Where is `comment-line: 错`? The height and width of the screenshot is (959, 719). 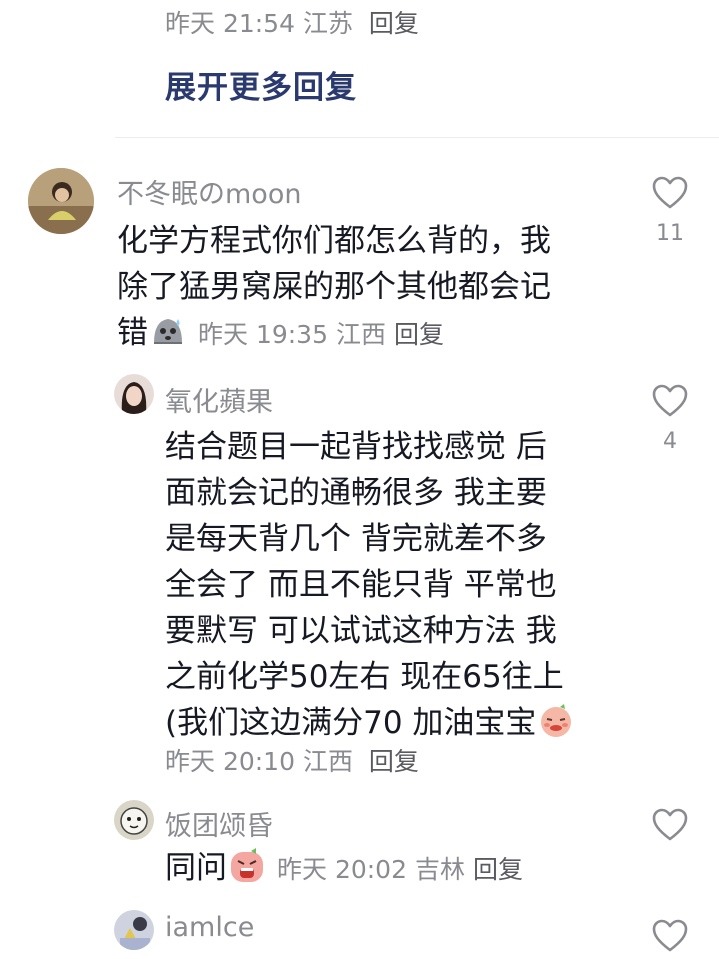
comment-line: 错 is located at coordinates (132, 333).